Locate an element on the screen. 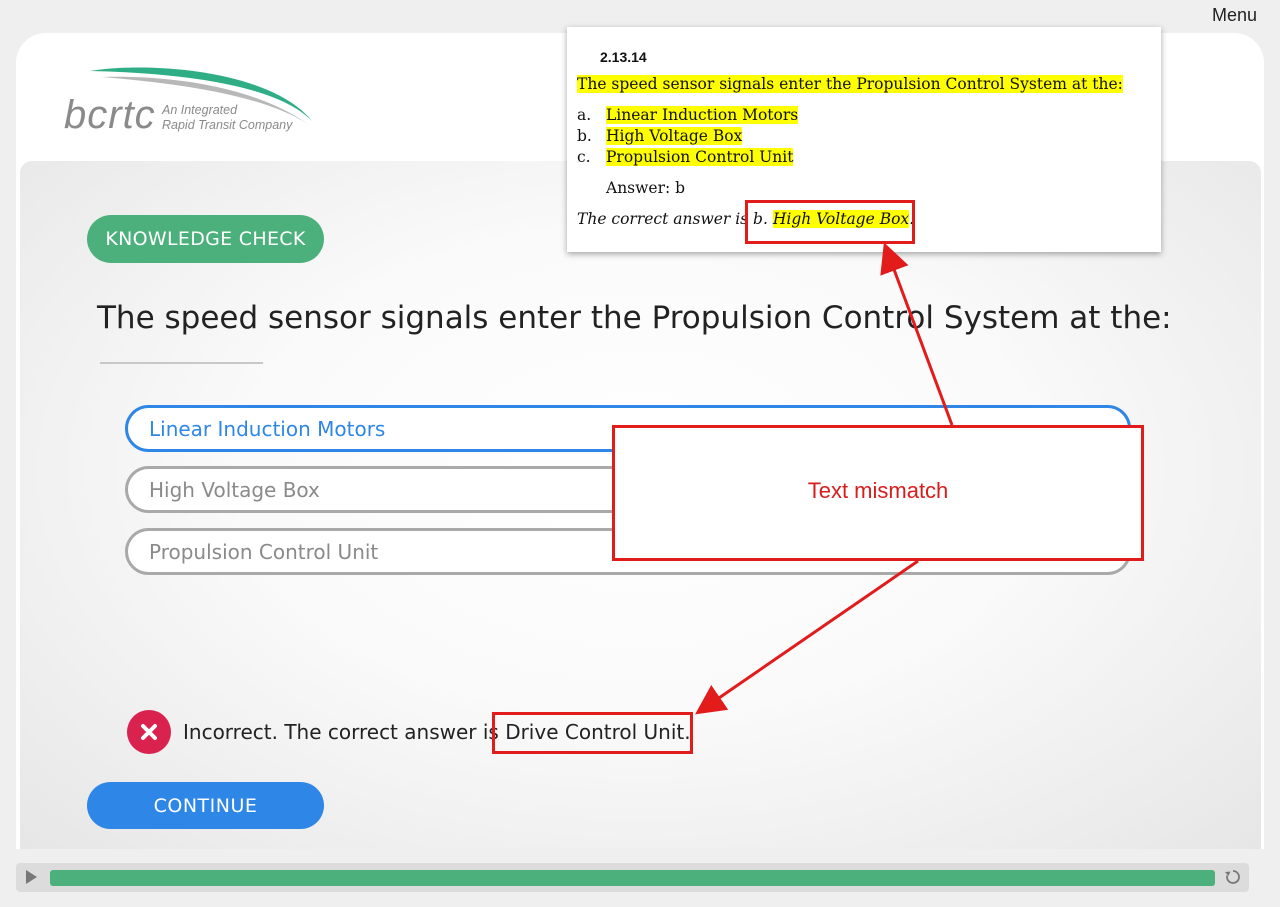 This screenshot has width=1280, height=907. knowledge-check-badge: KNOWLEDGE CHECK is located at coordinates (205, 239).